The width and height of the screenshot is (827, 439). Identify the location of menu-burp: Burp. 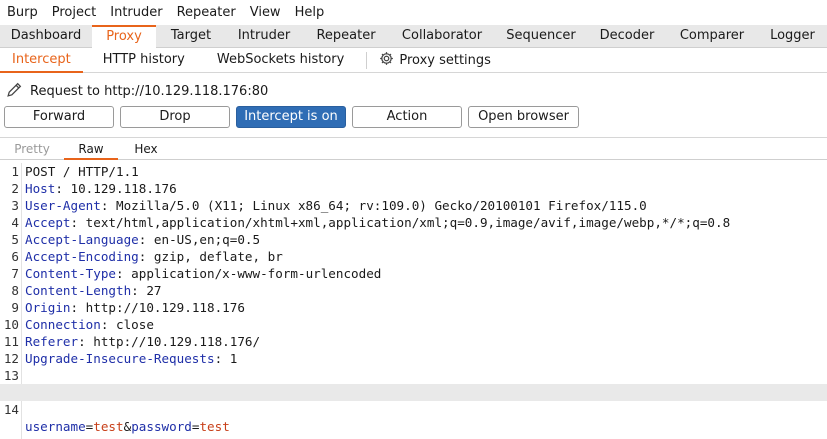
(22, 12).